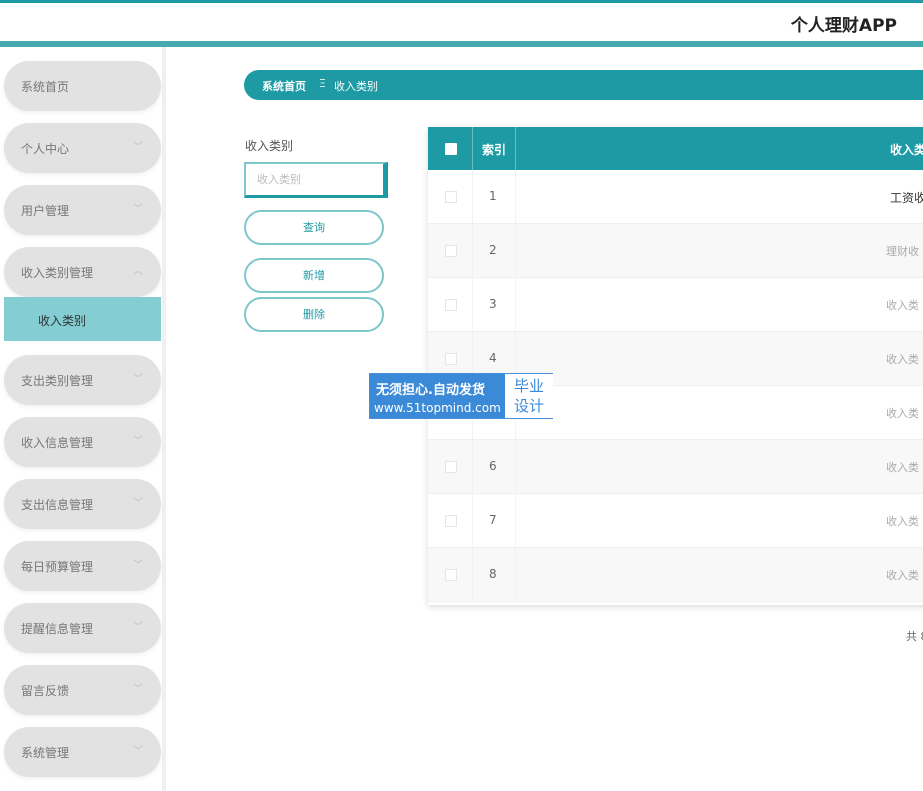  What do you see at coordinates (430, 390) in the screenshot?
I see `watermark-text: 无须担心.自动发货` at bounding box center [430, 390].